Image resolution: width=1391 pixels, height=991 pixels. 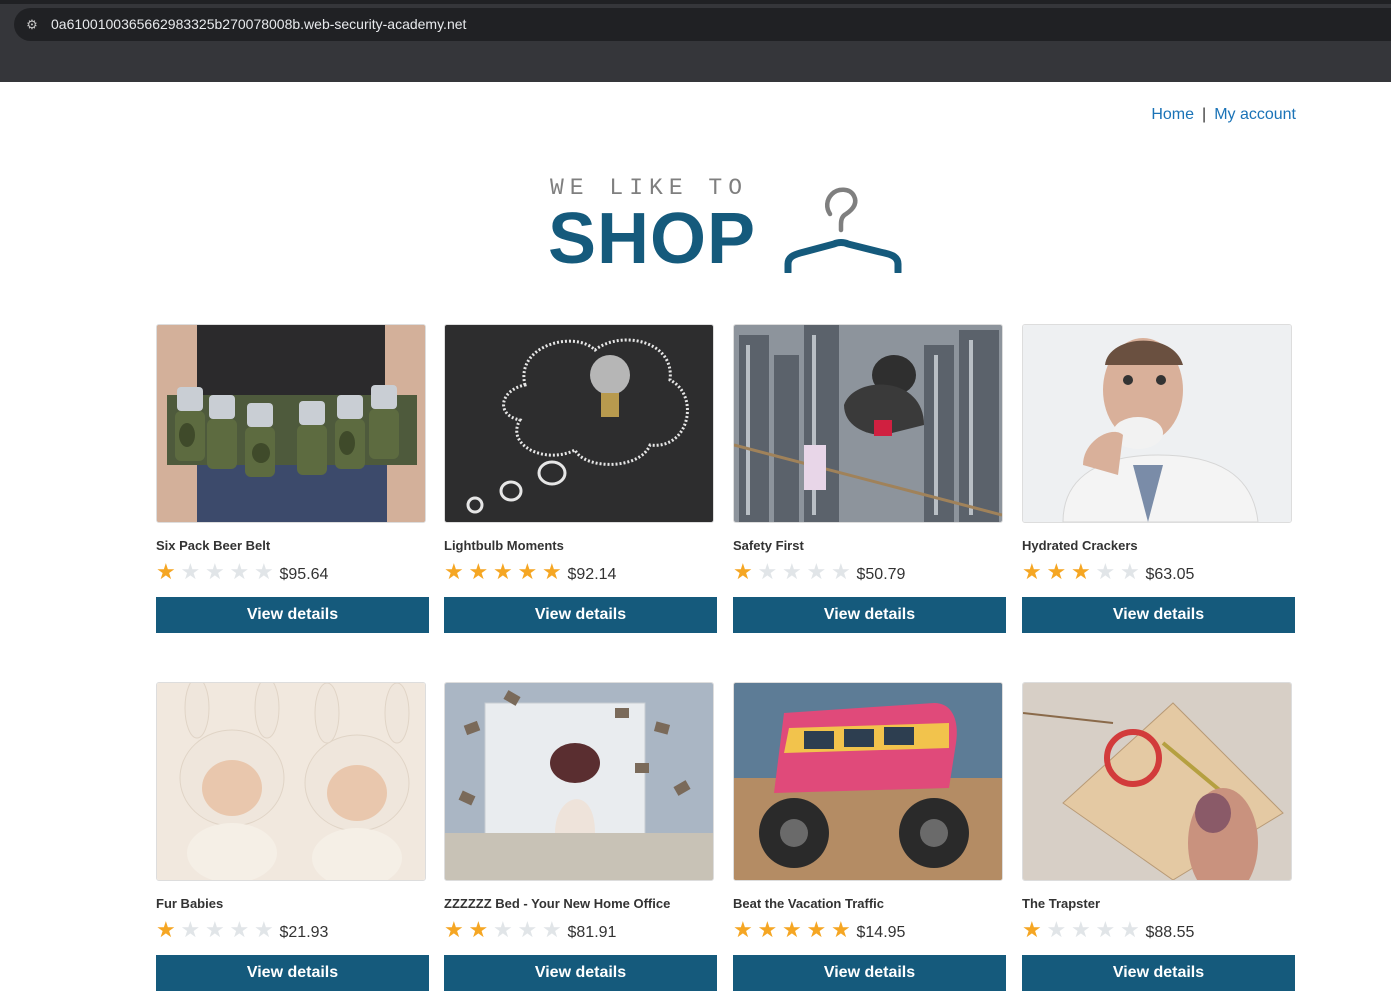 I want to click on home-link: Home, so click(x=1172, y=114).